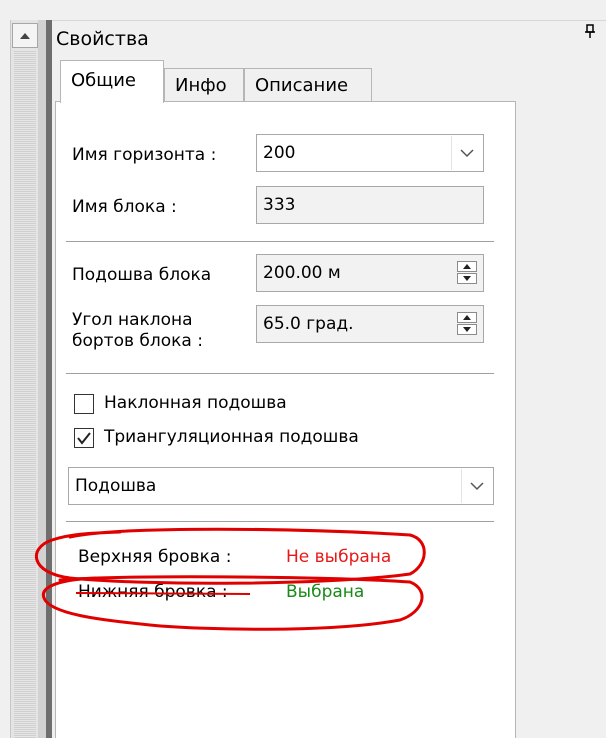  I want to click on triangulation-label: Триангуляционная подошва, so click(231, 437).